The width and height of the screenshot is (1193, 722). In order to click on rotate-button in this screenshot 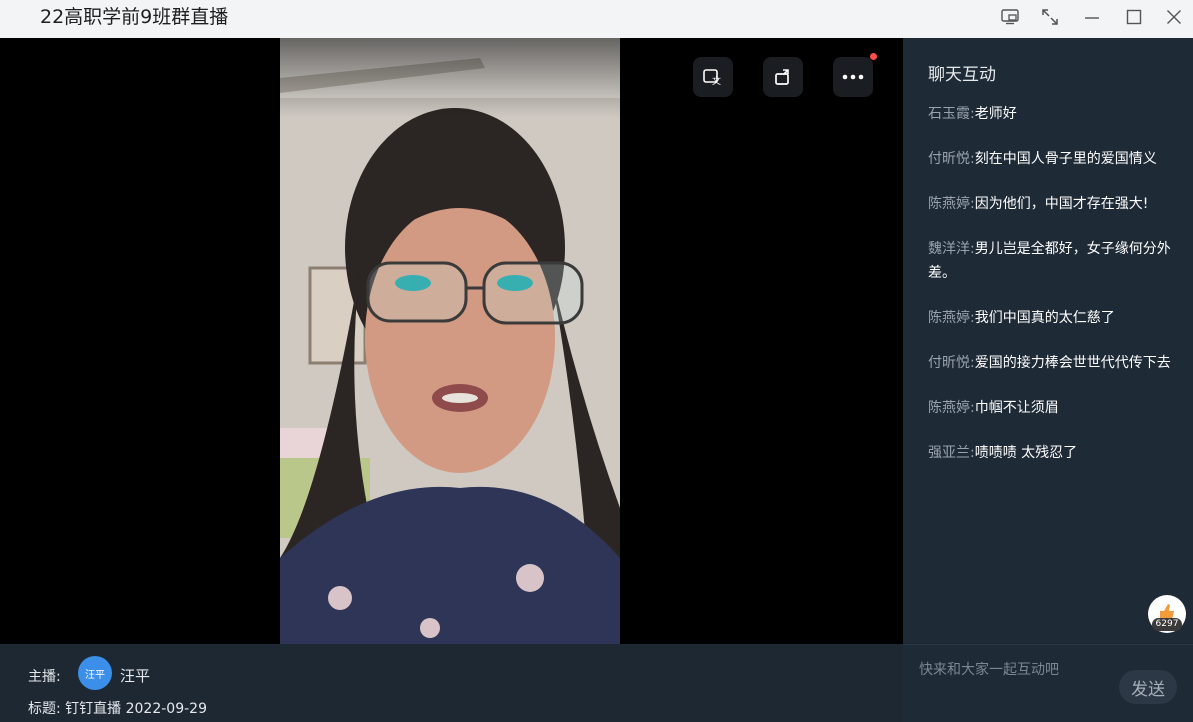, I will do `click(783, 77)`.